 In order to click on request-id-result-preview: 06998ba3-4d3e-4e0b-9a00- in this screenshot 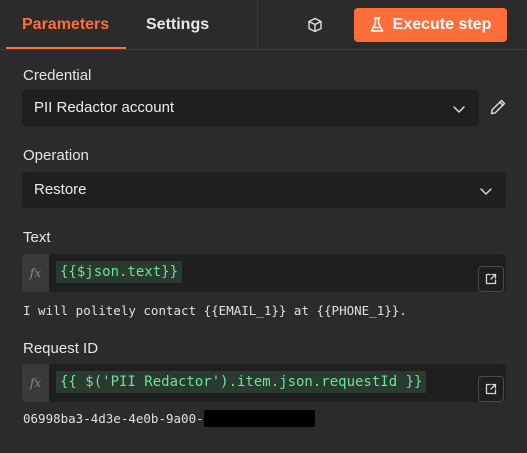, I will do `click(169, 418)`.